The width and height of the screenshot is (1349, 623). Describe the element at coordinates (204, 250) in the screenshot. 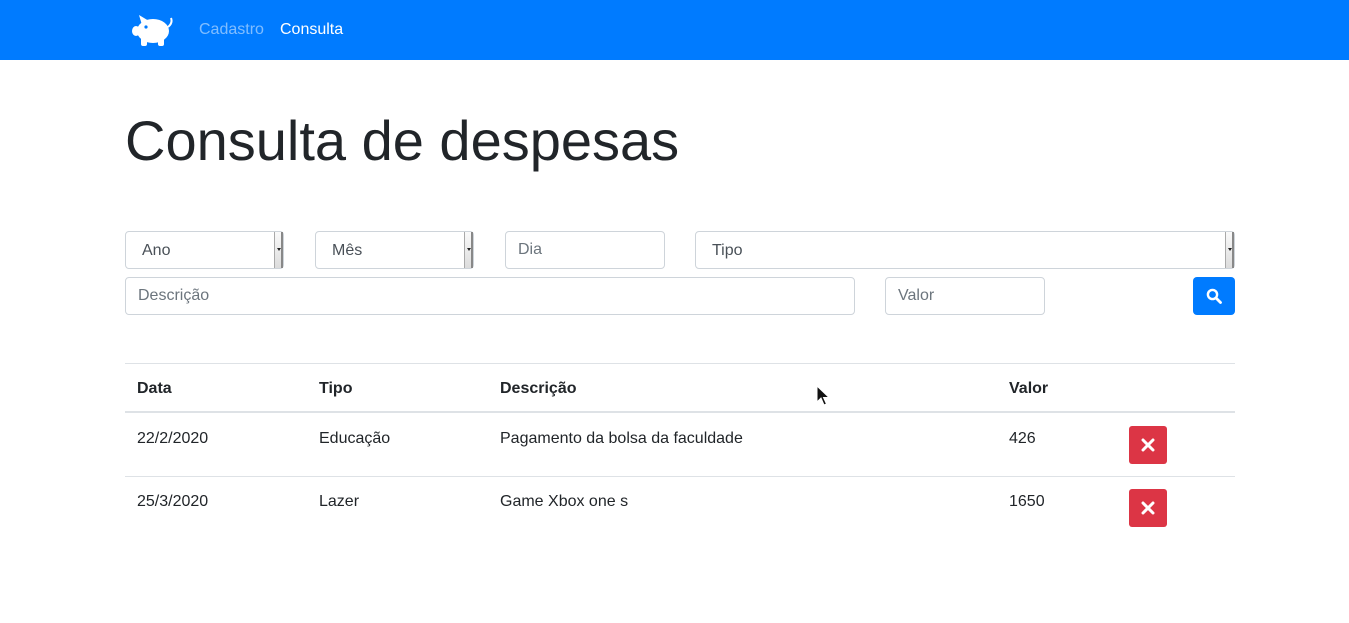

I see `ano-select: Ano` at that location.